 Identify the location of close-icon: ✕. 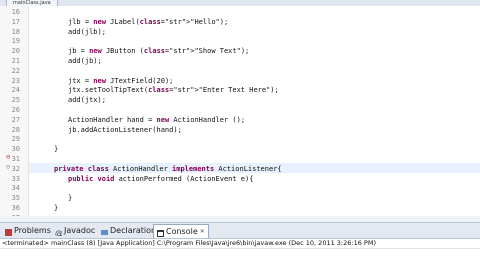
(202, 231).